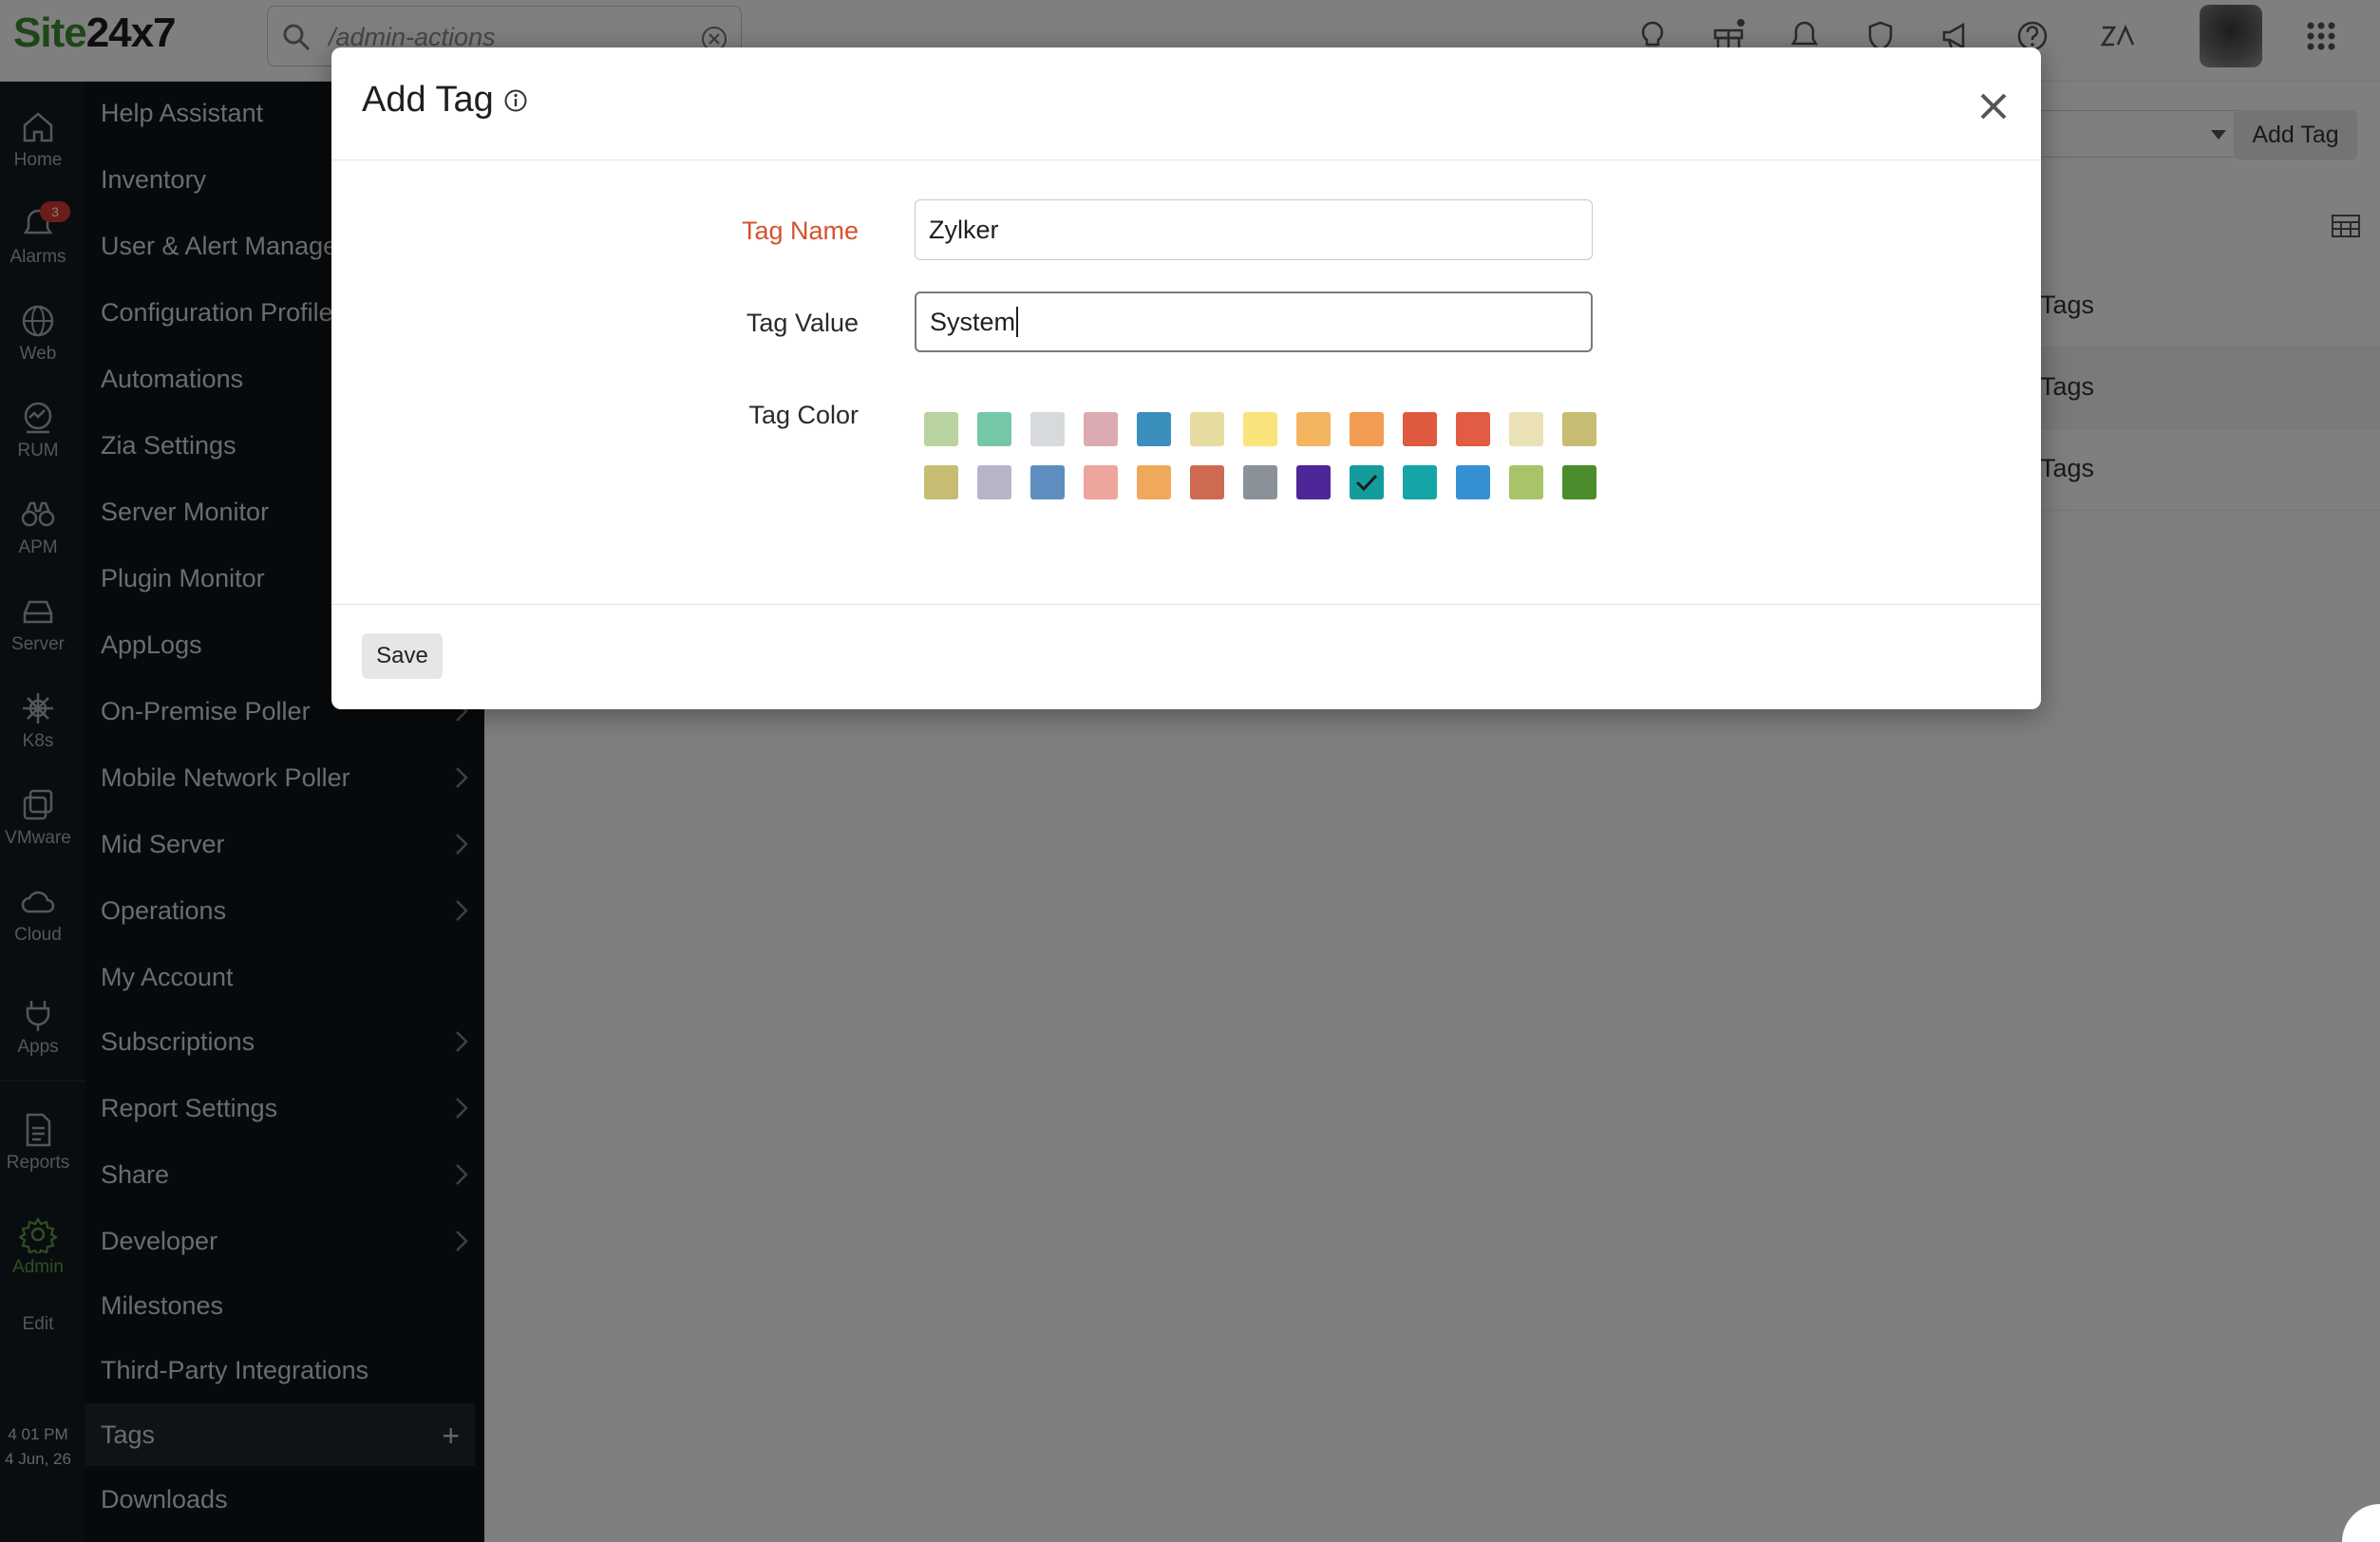 The height and width of the screenshot is (1542, 2380). I want to click on dialog-footer-divider, so click(1186, 604).